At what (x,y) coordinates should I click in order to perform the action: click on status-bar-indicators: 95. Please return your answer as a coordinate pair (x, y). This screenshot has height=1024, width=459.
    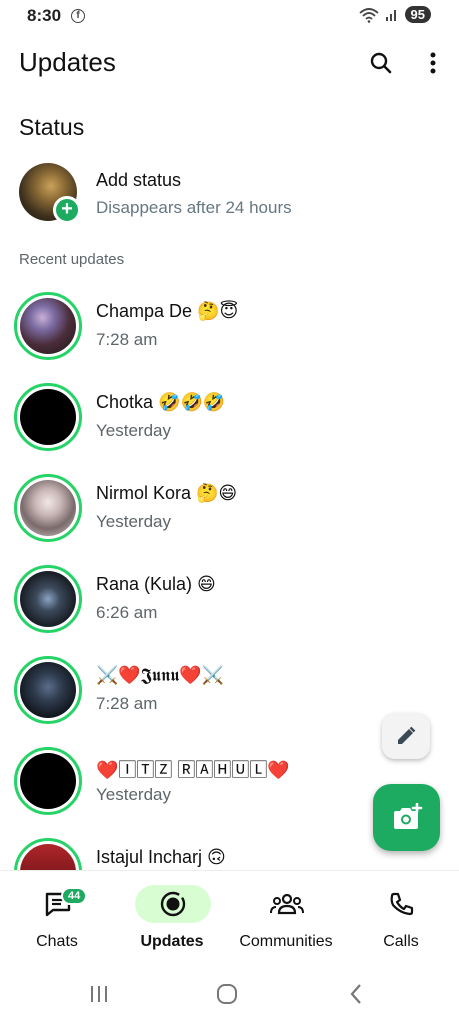
    Looking at the image, I should click on (394, 14).